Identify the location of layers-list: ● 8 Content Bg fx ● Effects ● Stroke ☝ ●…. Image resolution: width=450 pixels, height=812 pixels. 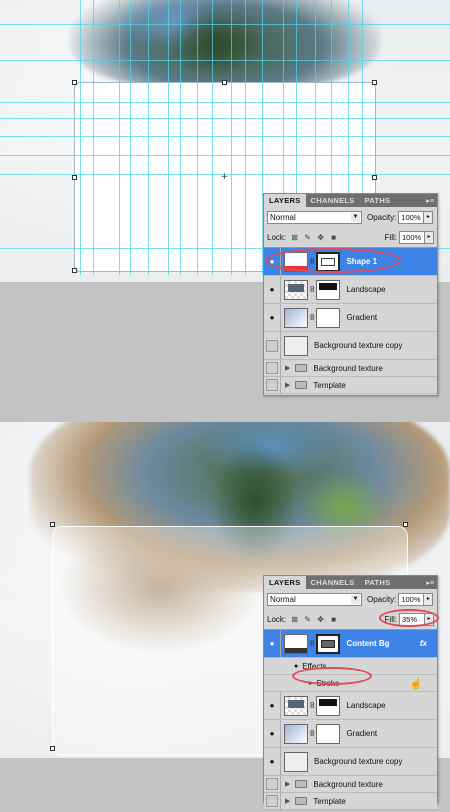
(350, 719).